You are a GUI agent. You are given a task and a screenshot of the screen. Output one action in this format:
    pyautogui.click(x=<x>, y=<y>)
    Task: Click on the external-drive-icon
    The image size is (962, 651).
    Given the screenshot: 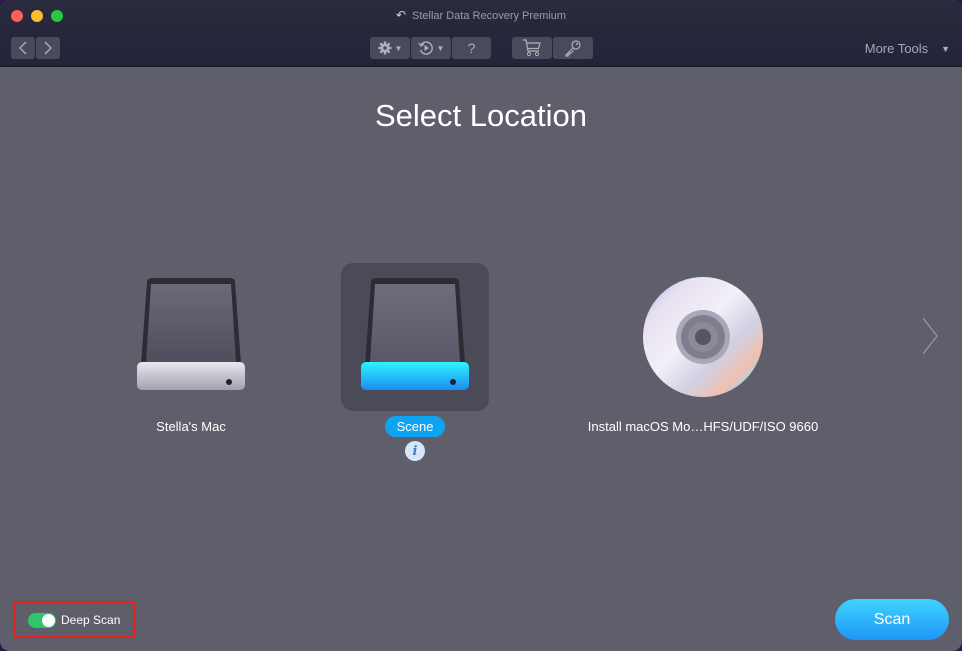 What is the action you would take?
    pyautogui.click(x=415, y=334)
    